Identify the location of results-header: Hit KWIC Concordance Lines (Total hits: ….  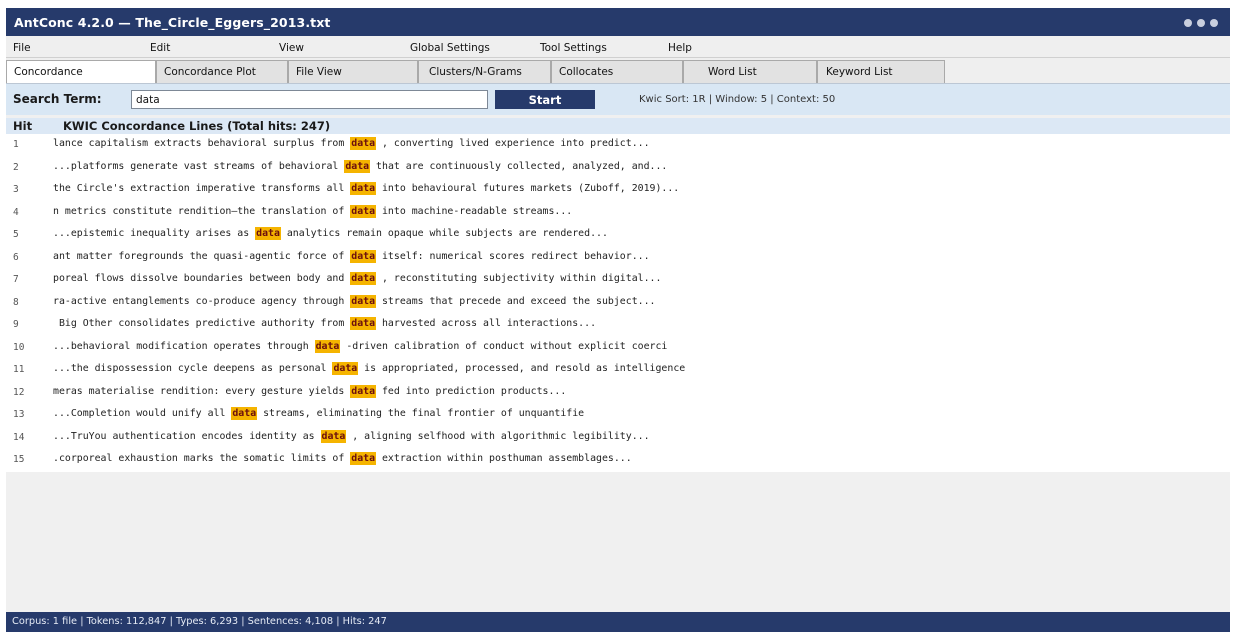
(618, 126).